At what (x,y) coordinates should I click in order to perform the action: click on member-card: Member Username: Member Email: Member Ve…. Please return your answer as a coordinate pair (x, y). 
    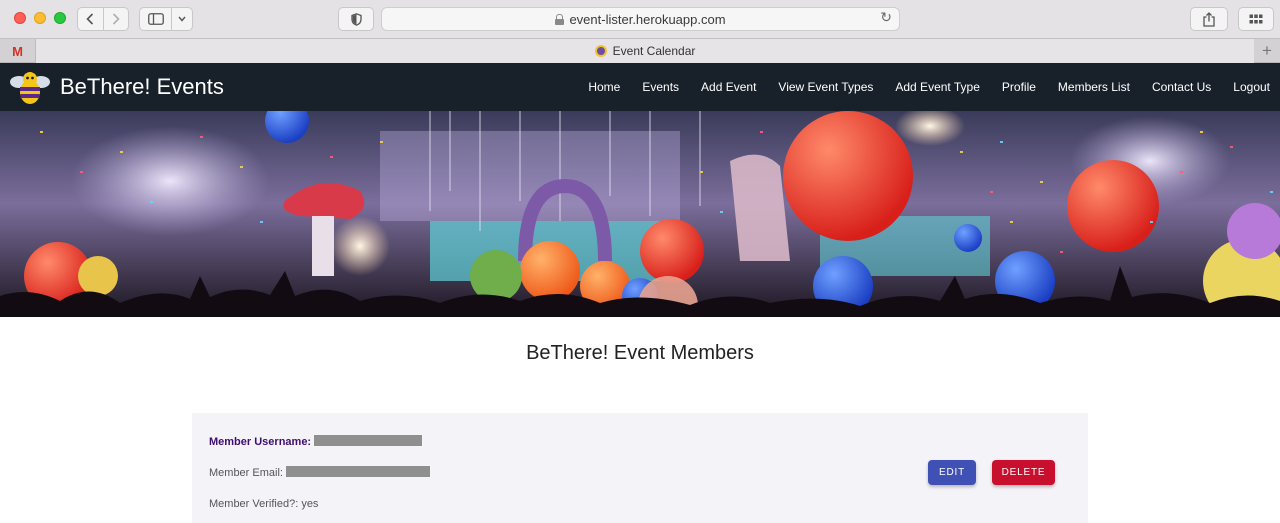
    Looking at the image, I should click on (640, 468).